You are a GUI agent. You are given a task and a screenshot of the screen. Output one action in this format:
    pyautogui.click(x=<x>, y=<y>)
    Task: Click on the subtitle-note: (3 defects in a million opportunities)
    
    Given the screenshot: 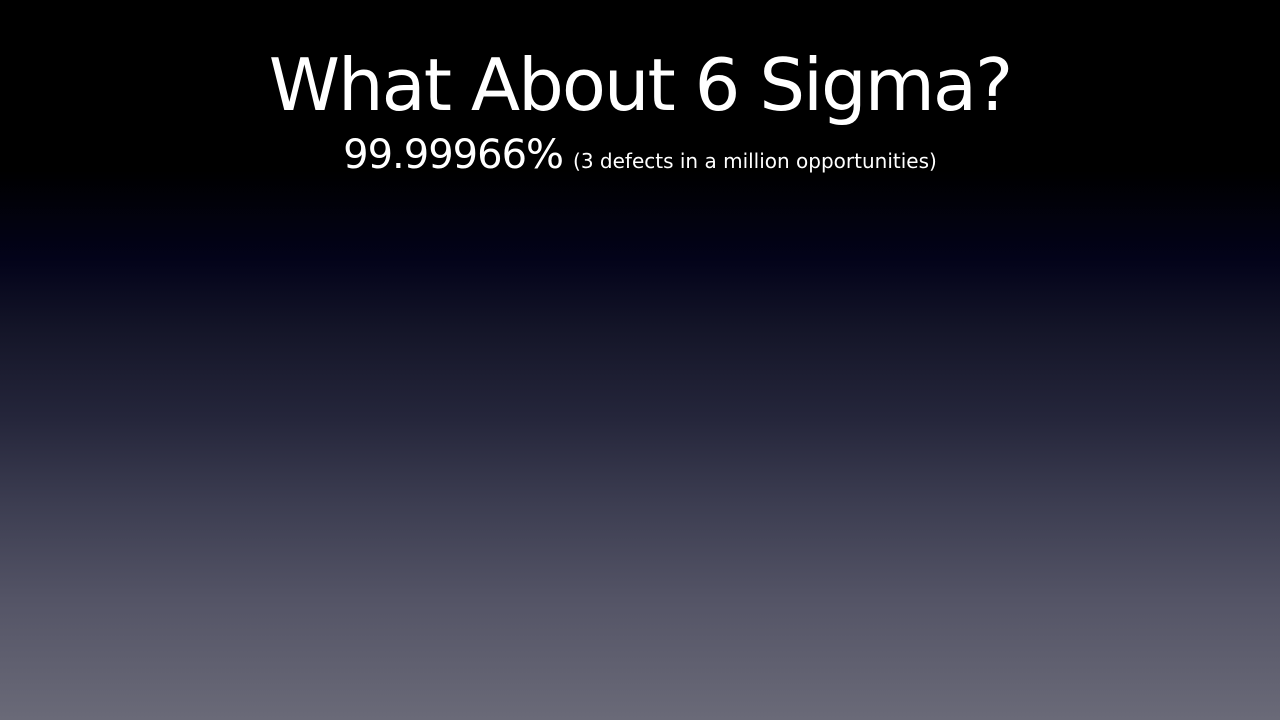 What is the action you would take?
    pyautogui.click(x=755, y=161)
    